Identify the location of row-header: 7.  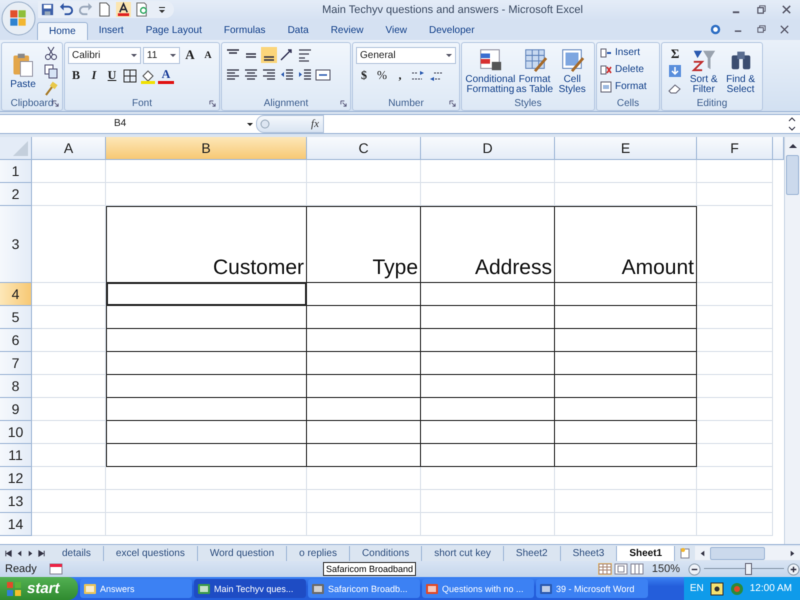
(16, 363).